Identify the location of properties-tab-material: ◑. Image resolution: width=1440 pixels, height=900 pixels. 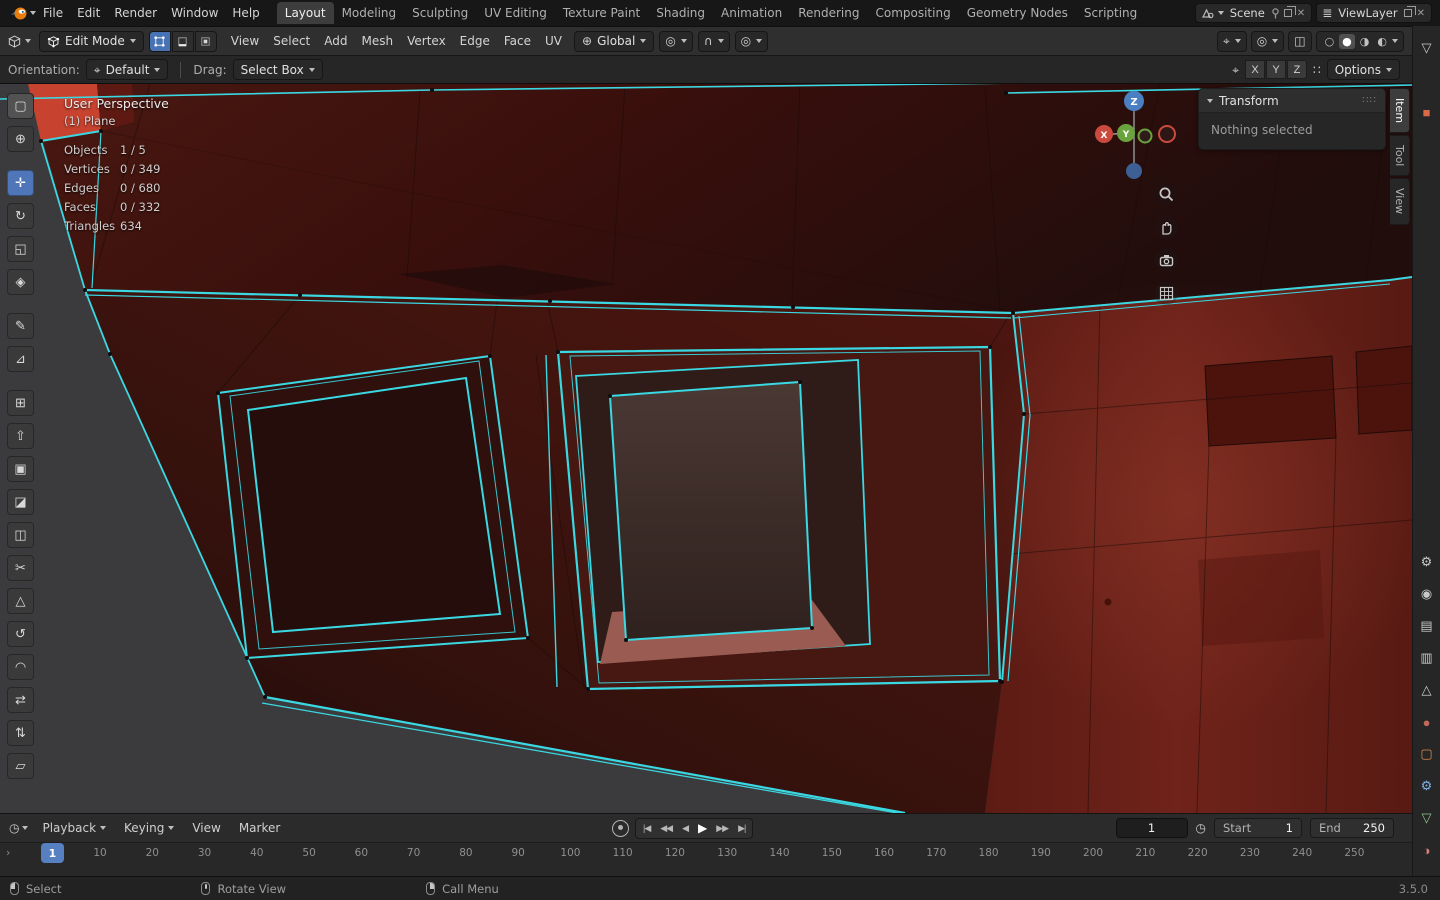
(1427, 850).